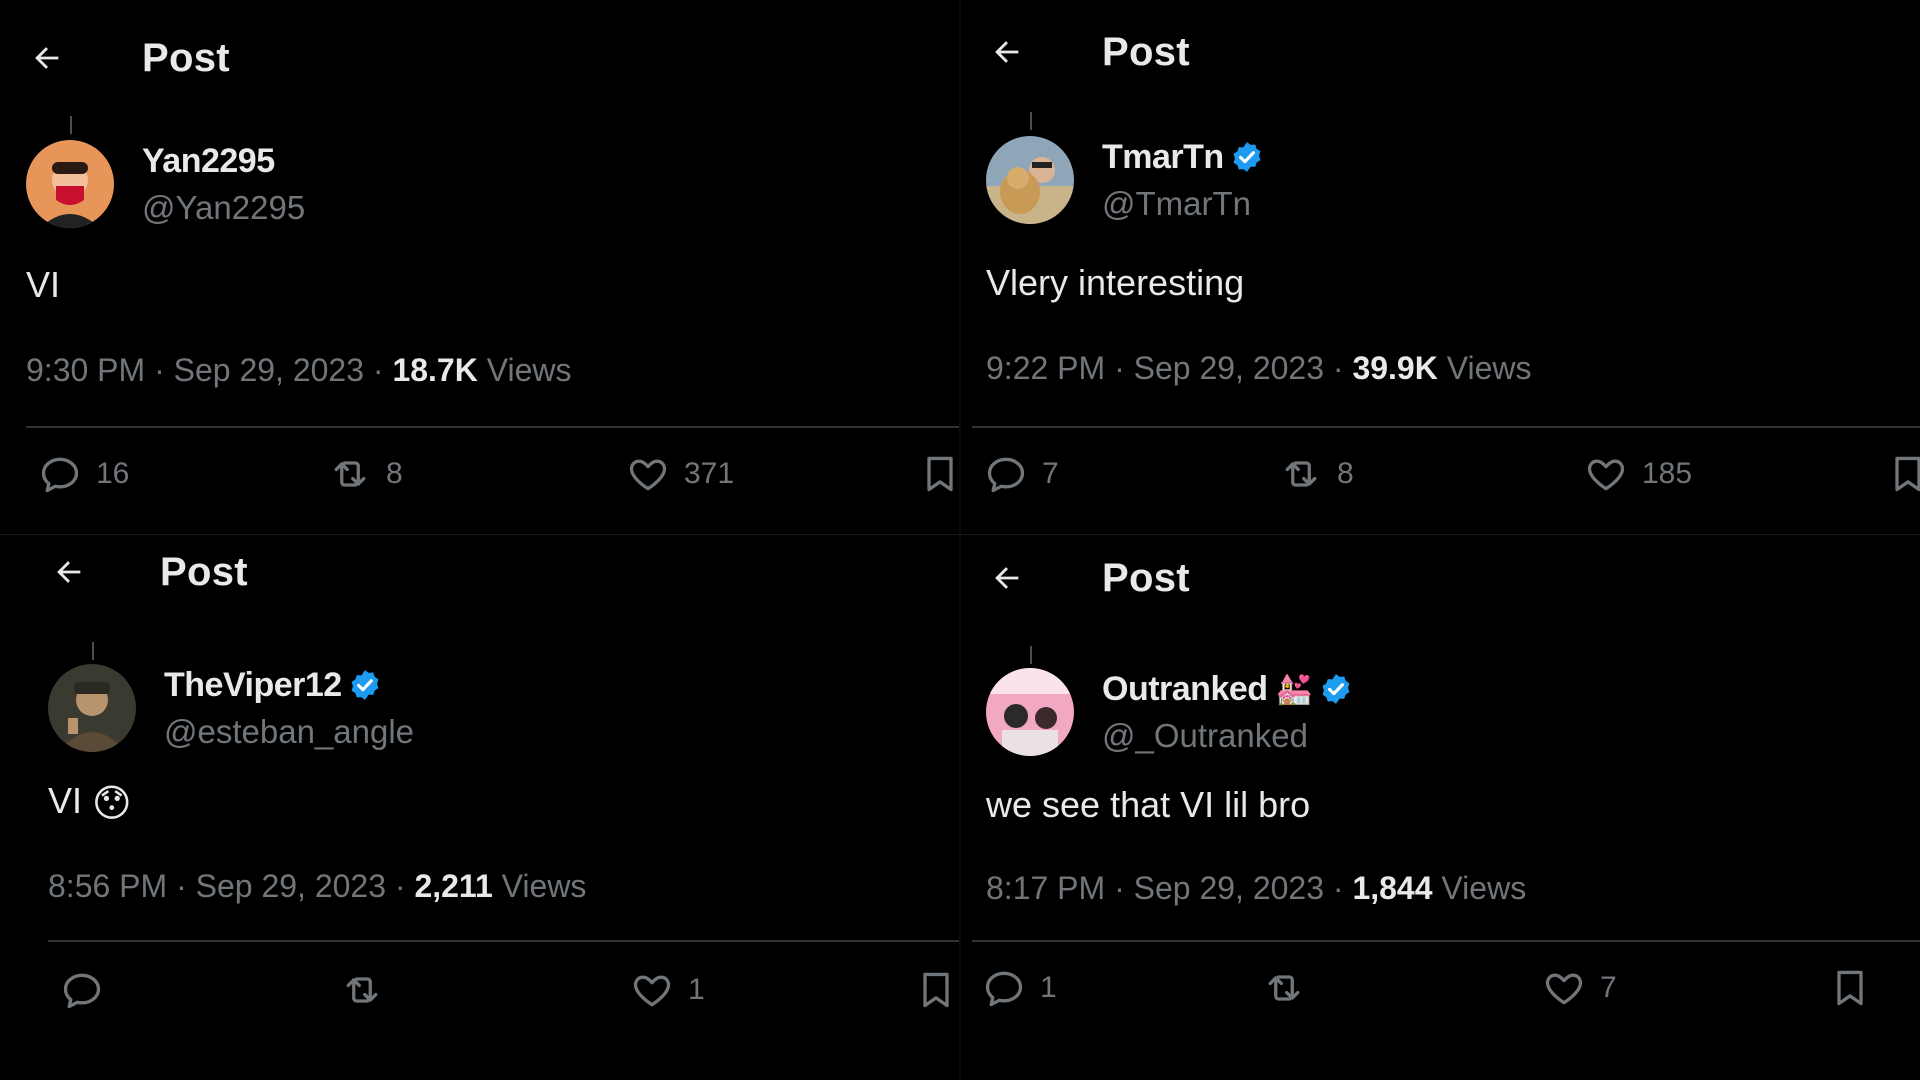  I want to click on like-count: 1, so click(696, 989).